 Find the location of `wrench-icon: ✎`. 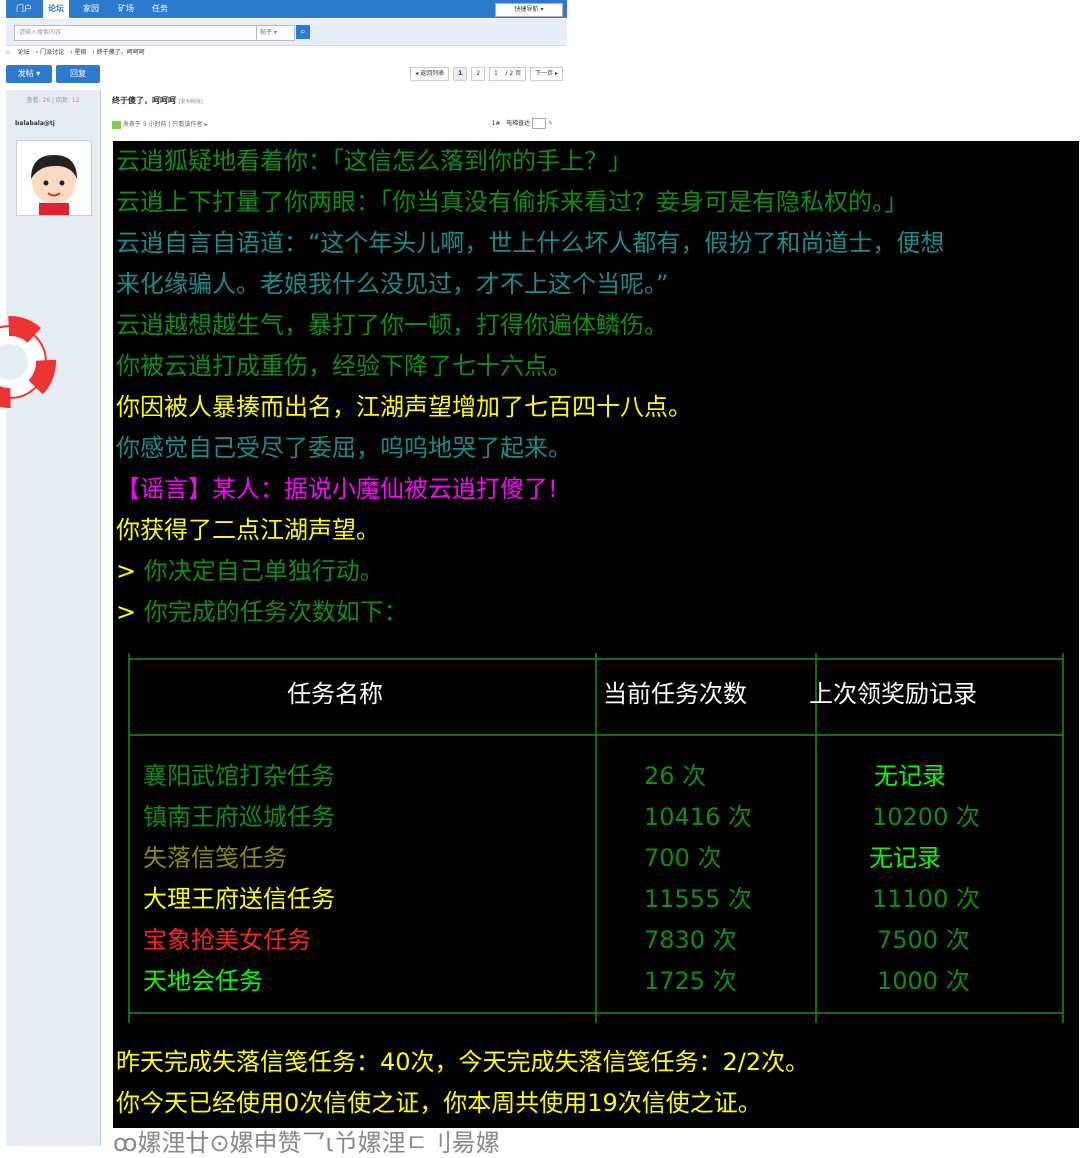

wrench-icon: ✎ is located at coordinates (550, 123).